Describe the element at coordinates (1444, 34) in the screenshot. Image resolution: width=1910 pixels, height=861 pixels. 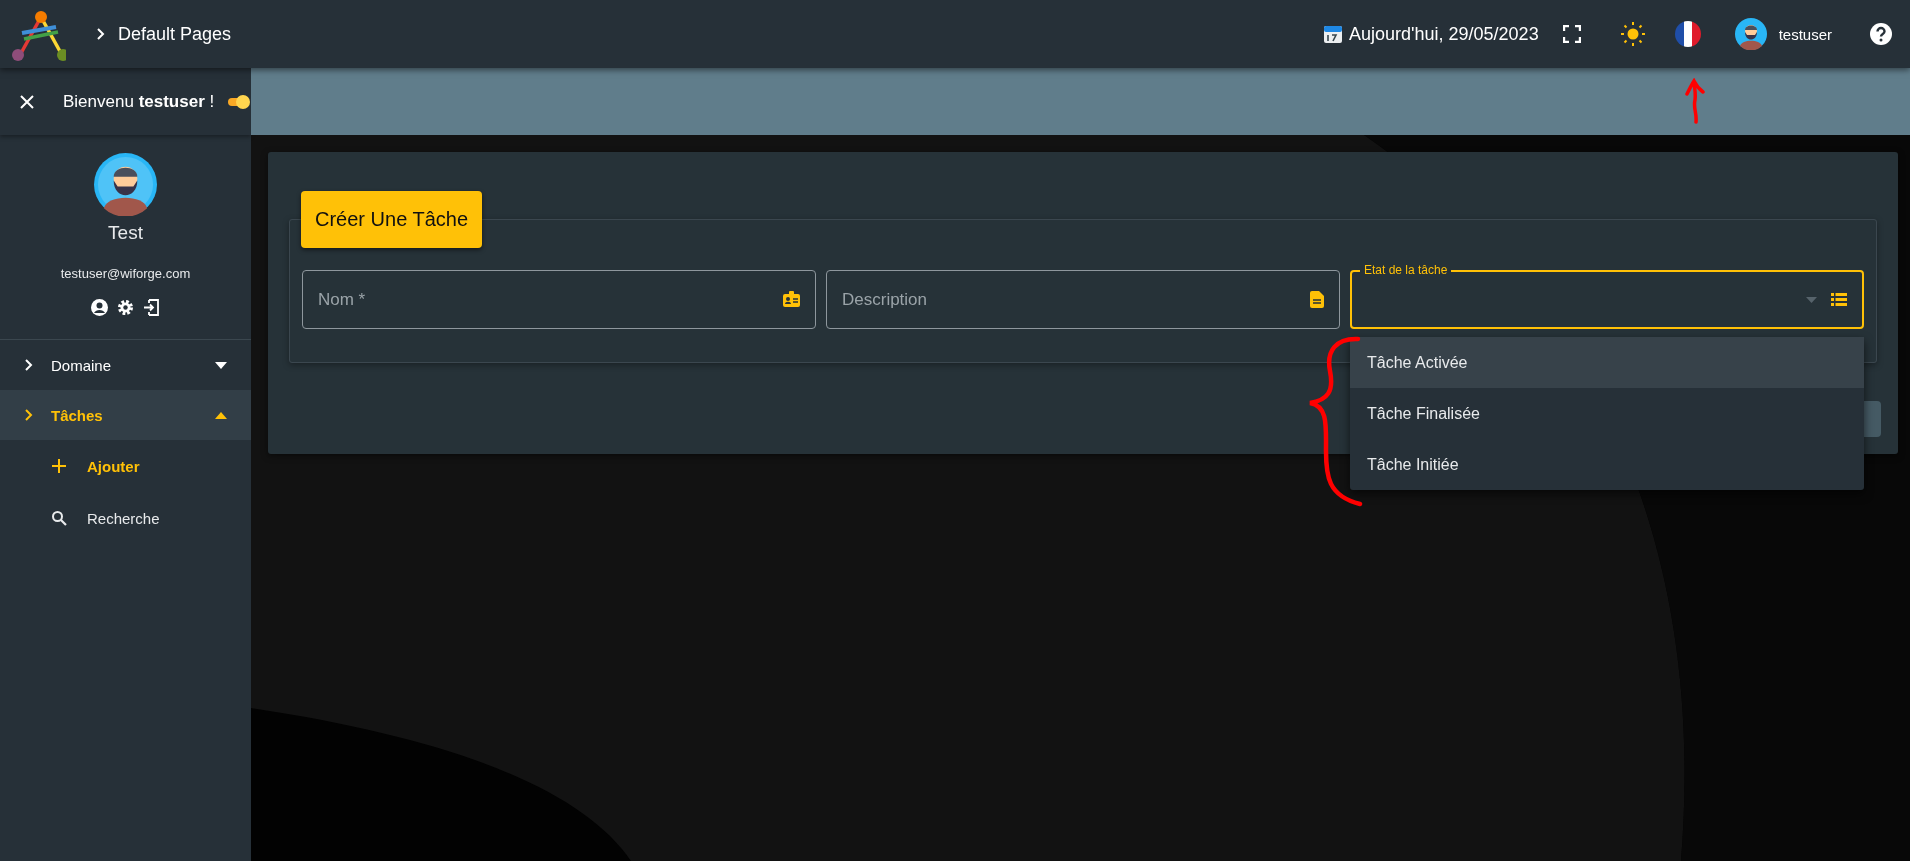
I see `date-label: Aujourd'hui, 29/05/2023` at that location.